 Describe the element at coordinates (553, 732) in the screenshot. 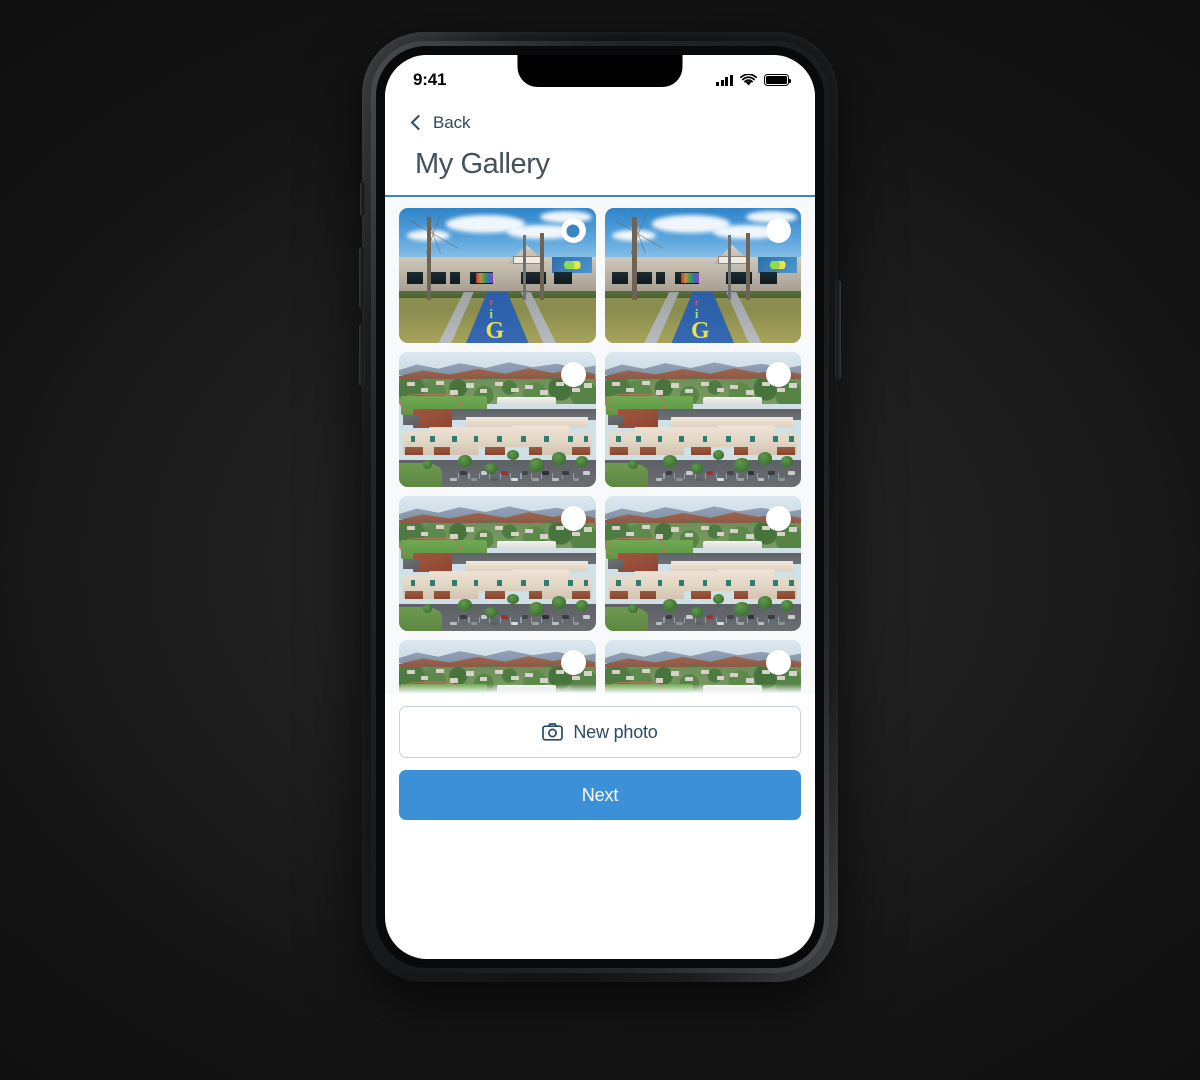

I see `camera-icon` at that location.